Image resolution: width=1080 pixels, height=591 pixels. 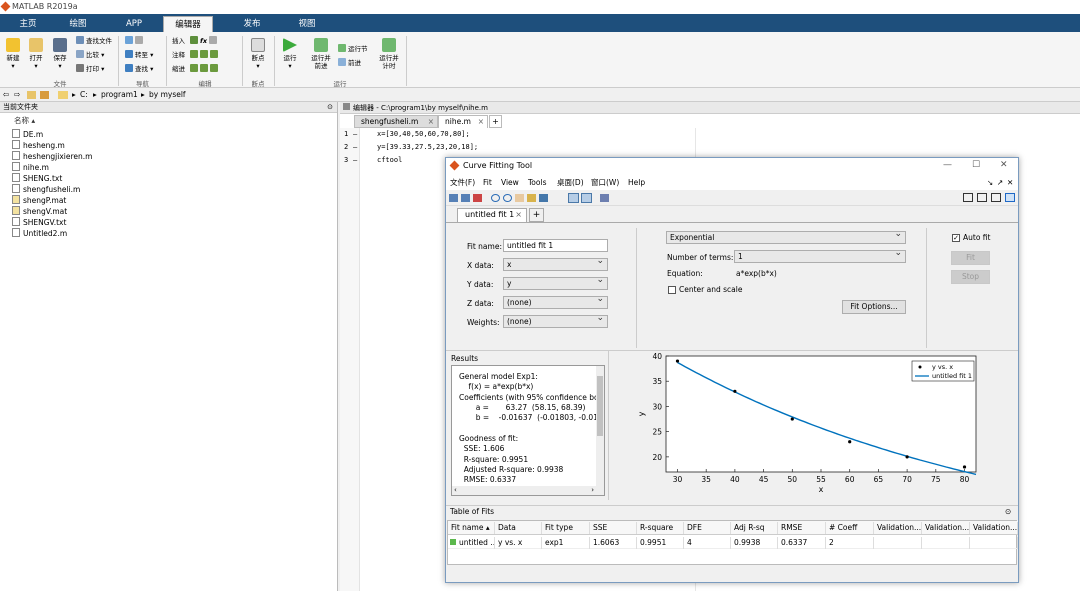 What do you see at coordinates (94, 41) in the screenshot?
I see `find-files-button: 查找文件` at bounding box center [94, 41].